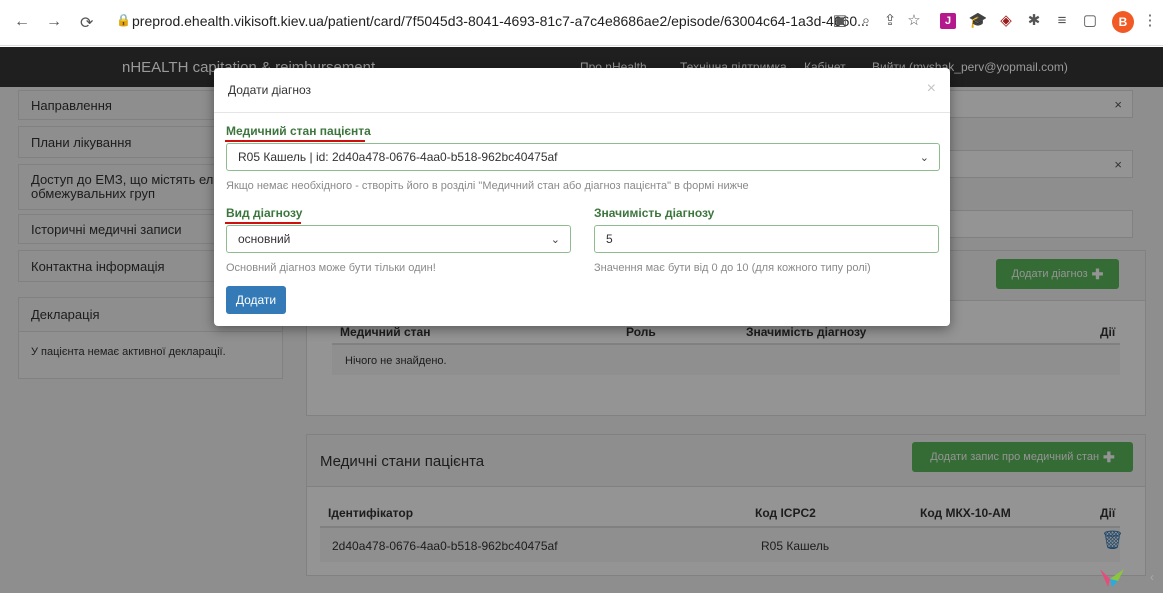 This screenshot has height=593, width=1163. What do you see at coordinates (948, 21) in the screenshot?
I see `extension-icon: J` at bounding box center [948, 21].